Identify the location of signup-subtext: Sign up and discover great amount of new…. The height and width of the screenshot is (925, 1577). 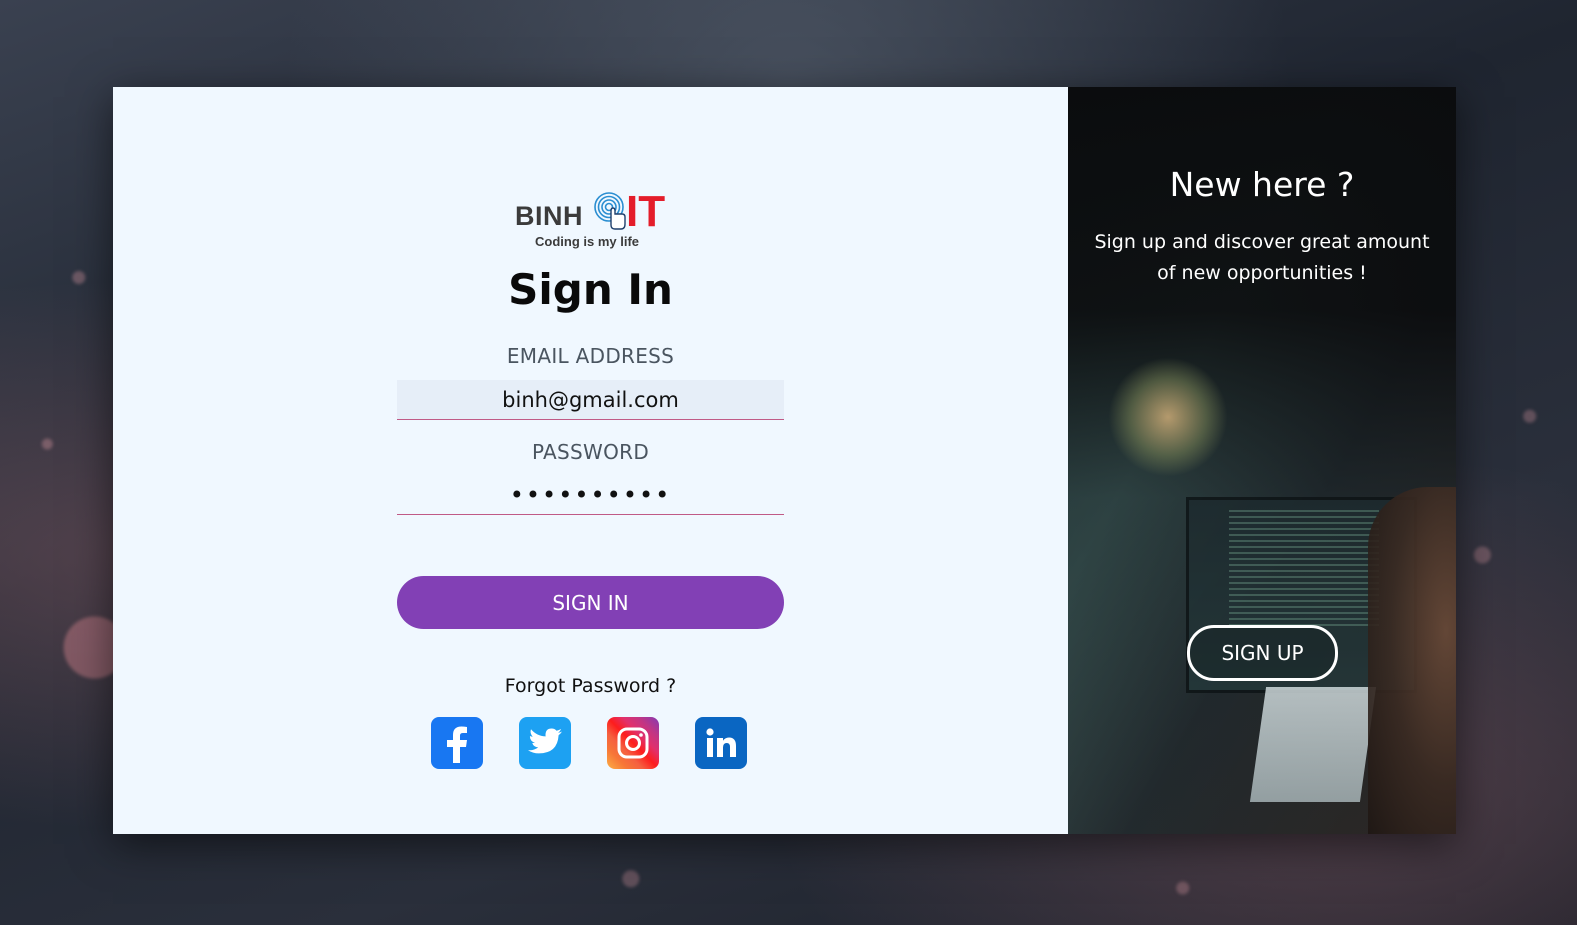
(1262, 257).